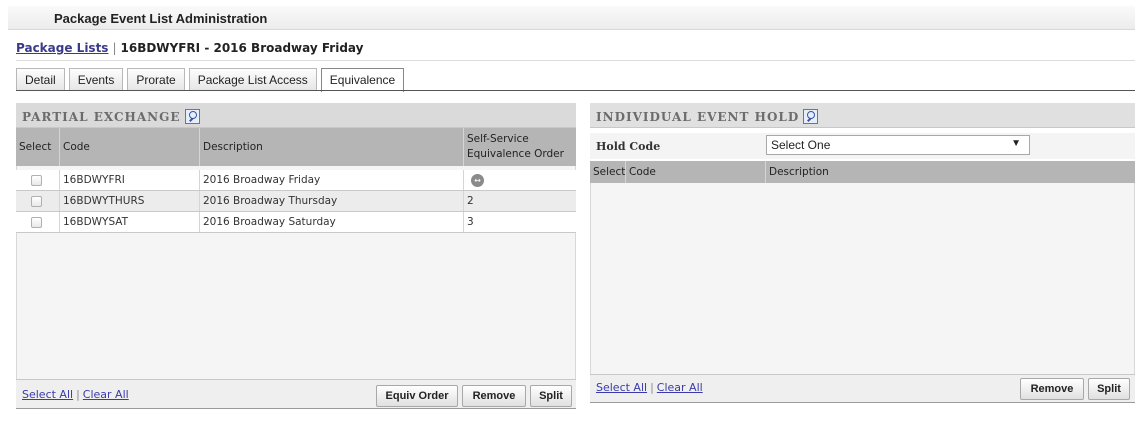 The height and width of the screenshot is (421, 1135). What do you see at coordinates (130, 180) in the screenshot?
I see `row-code: 16BDWYFRI` at bounding box center [130, 180].